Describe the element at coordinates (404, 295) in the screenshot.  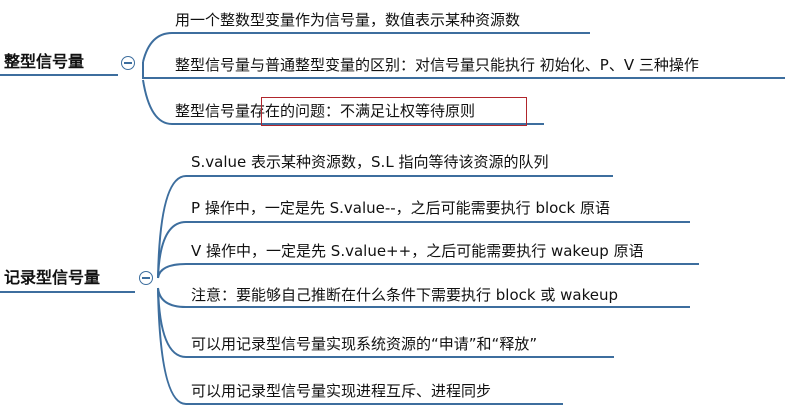
I see `node-record-4: 注意：要能够自己推断在什么条件下需要执行 block 或 wakeup` at that location.